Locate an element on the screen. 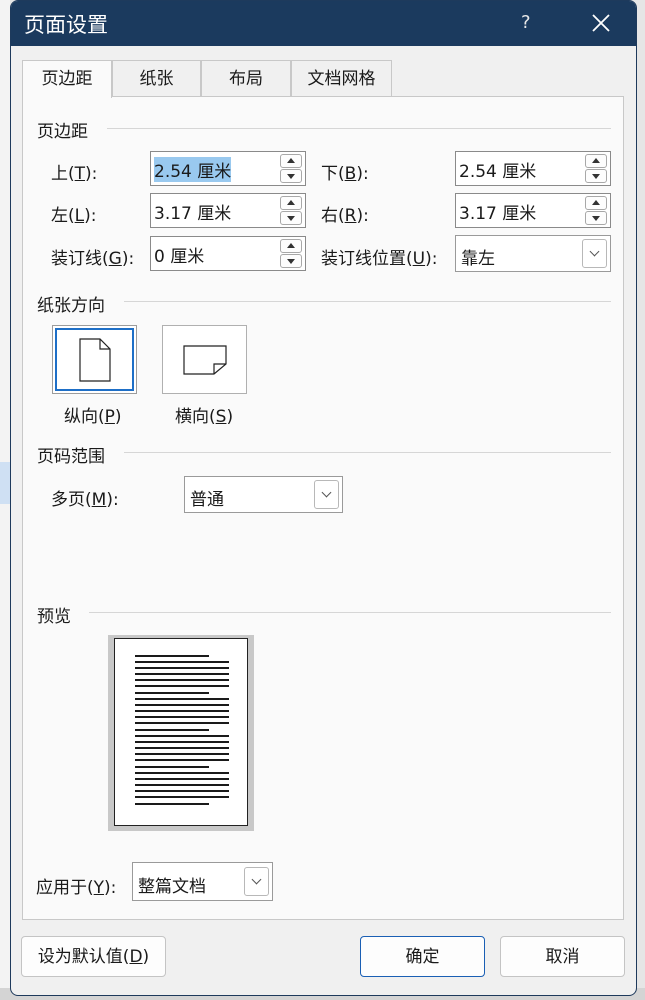 This screenshot has width=645, height=1000. preview-section-title: 预览 is located at coordinates (54, 617).